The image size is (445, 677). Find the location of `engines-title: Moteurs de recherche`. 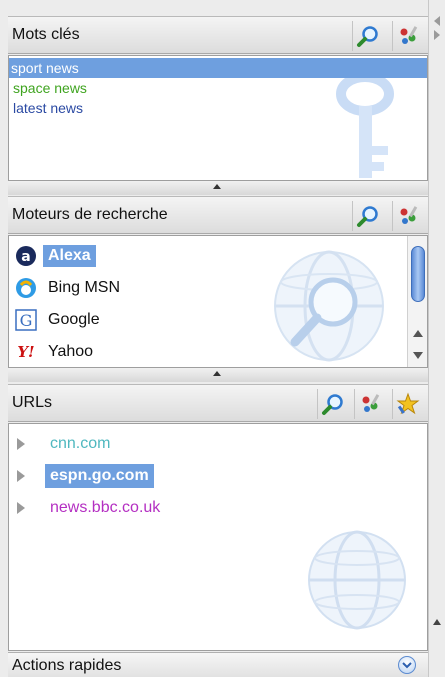

engines-title: Moteurs de recherche is located at coordinates (90, 214).